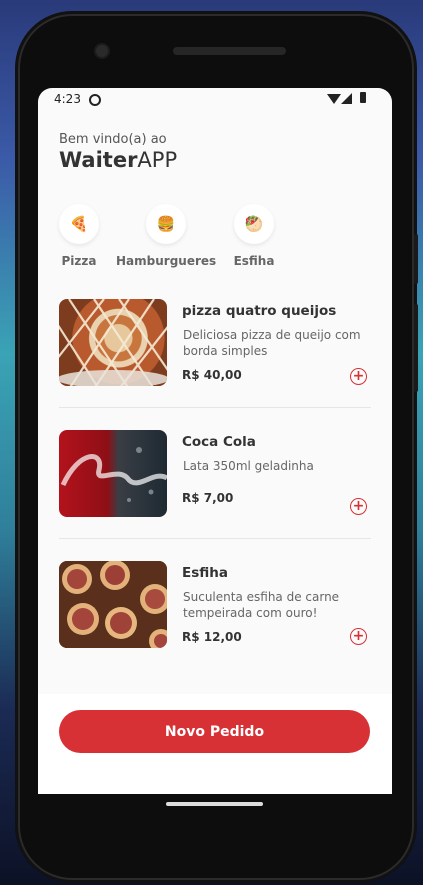 The image size is (423, 885). I want to click on cheese-drizzle-pattern, so click(113, 342).